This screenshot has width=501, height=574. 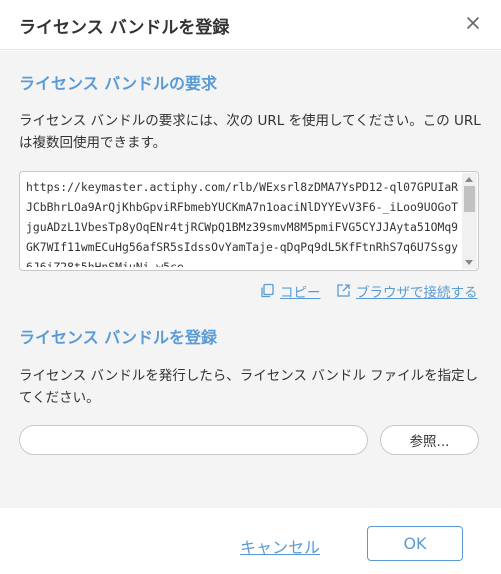 What do you see at coordinates (469, 179) in the screenshot?
I see `scroll-up-arrow-icon` at bounding box center [469, 179].